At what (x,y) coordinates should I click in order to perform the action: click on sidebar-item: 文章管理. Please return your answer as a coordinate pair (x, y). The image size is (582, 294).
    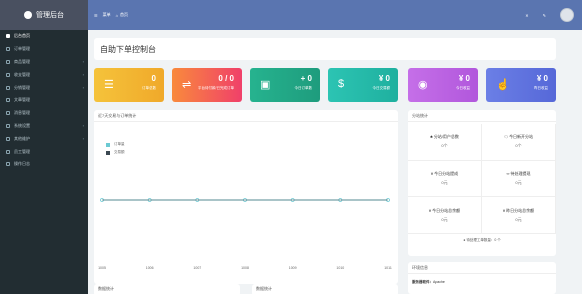
    Looking at the image, I should click on (44, 100).